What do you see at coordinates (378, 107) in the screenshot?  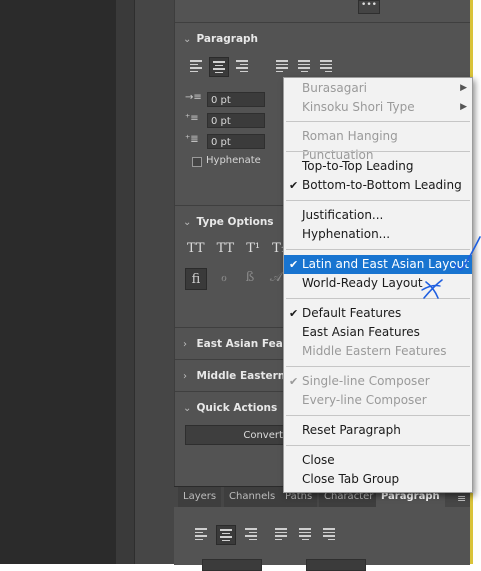 I see `menu-item-kinsoku-shori-type: Kinsoku Shori Type ▶` at bounding box center [378, 107].